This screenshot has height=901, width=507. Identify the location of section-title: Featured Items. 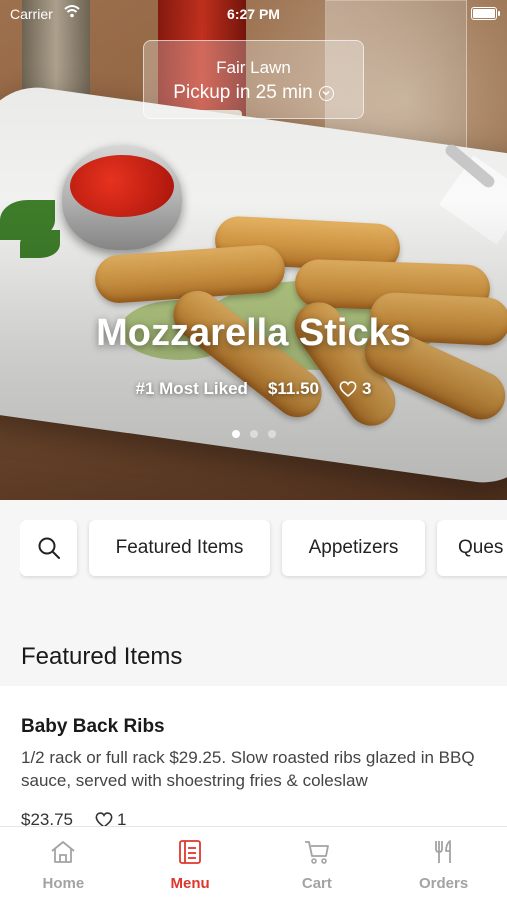
(102, 656).